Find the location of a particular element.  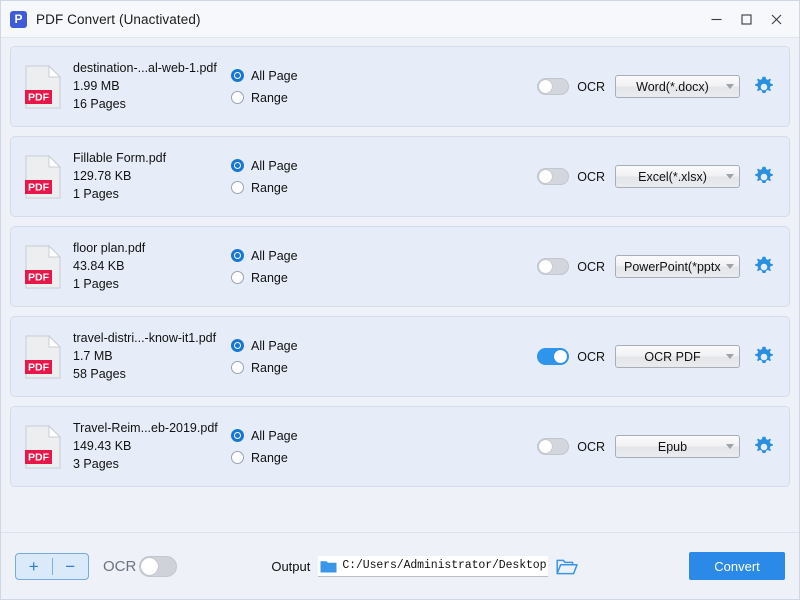

file-name: travel-distri...-know-it1.pdf is located at coordinates (145, 338).